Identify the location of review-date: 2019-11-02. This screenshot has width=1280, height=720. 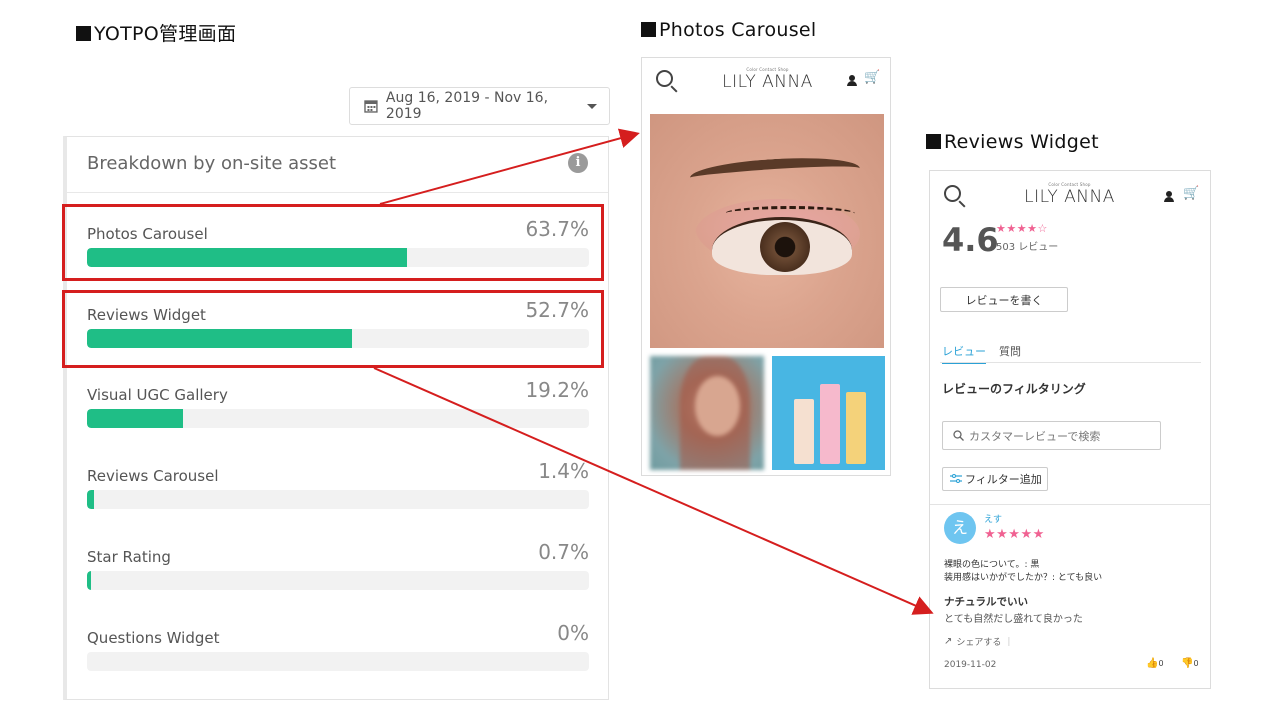
(970, 665).